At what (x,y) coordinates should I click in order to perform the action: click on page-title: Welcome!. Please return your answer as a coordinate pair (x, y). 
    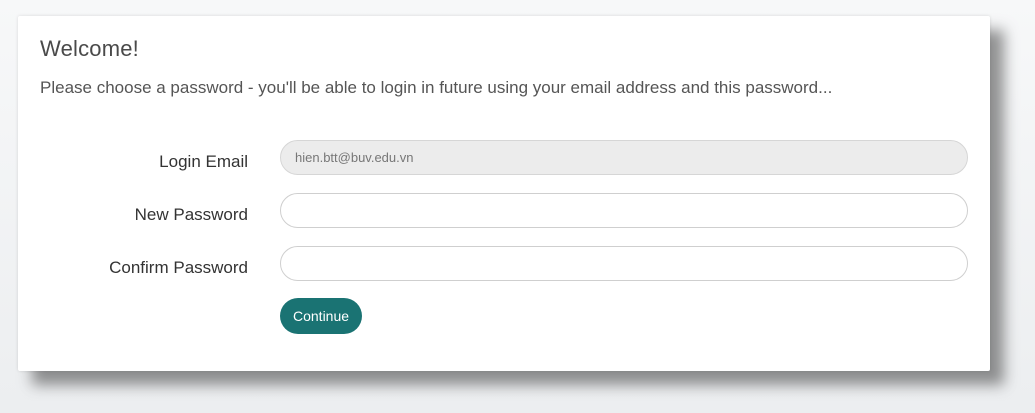
    Looking at the image, I should click on (89, 48).